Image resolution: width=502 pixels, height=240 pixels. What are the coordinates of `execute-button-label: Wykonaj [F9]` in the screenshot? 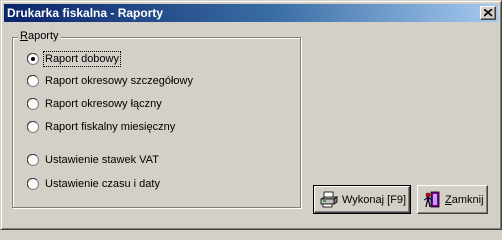 It's located at (374, 199).